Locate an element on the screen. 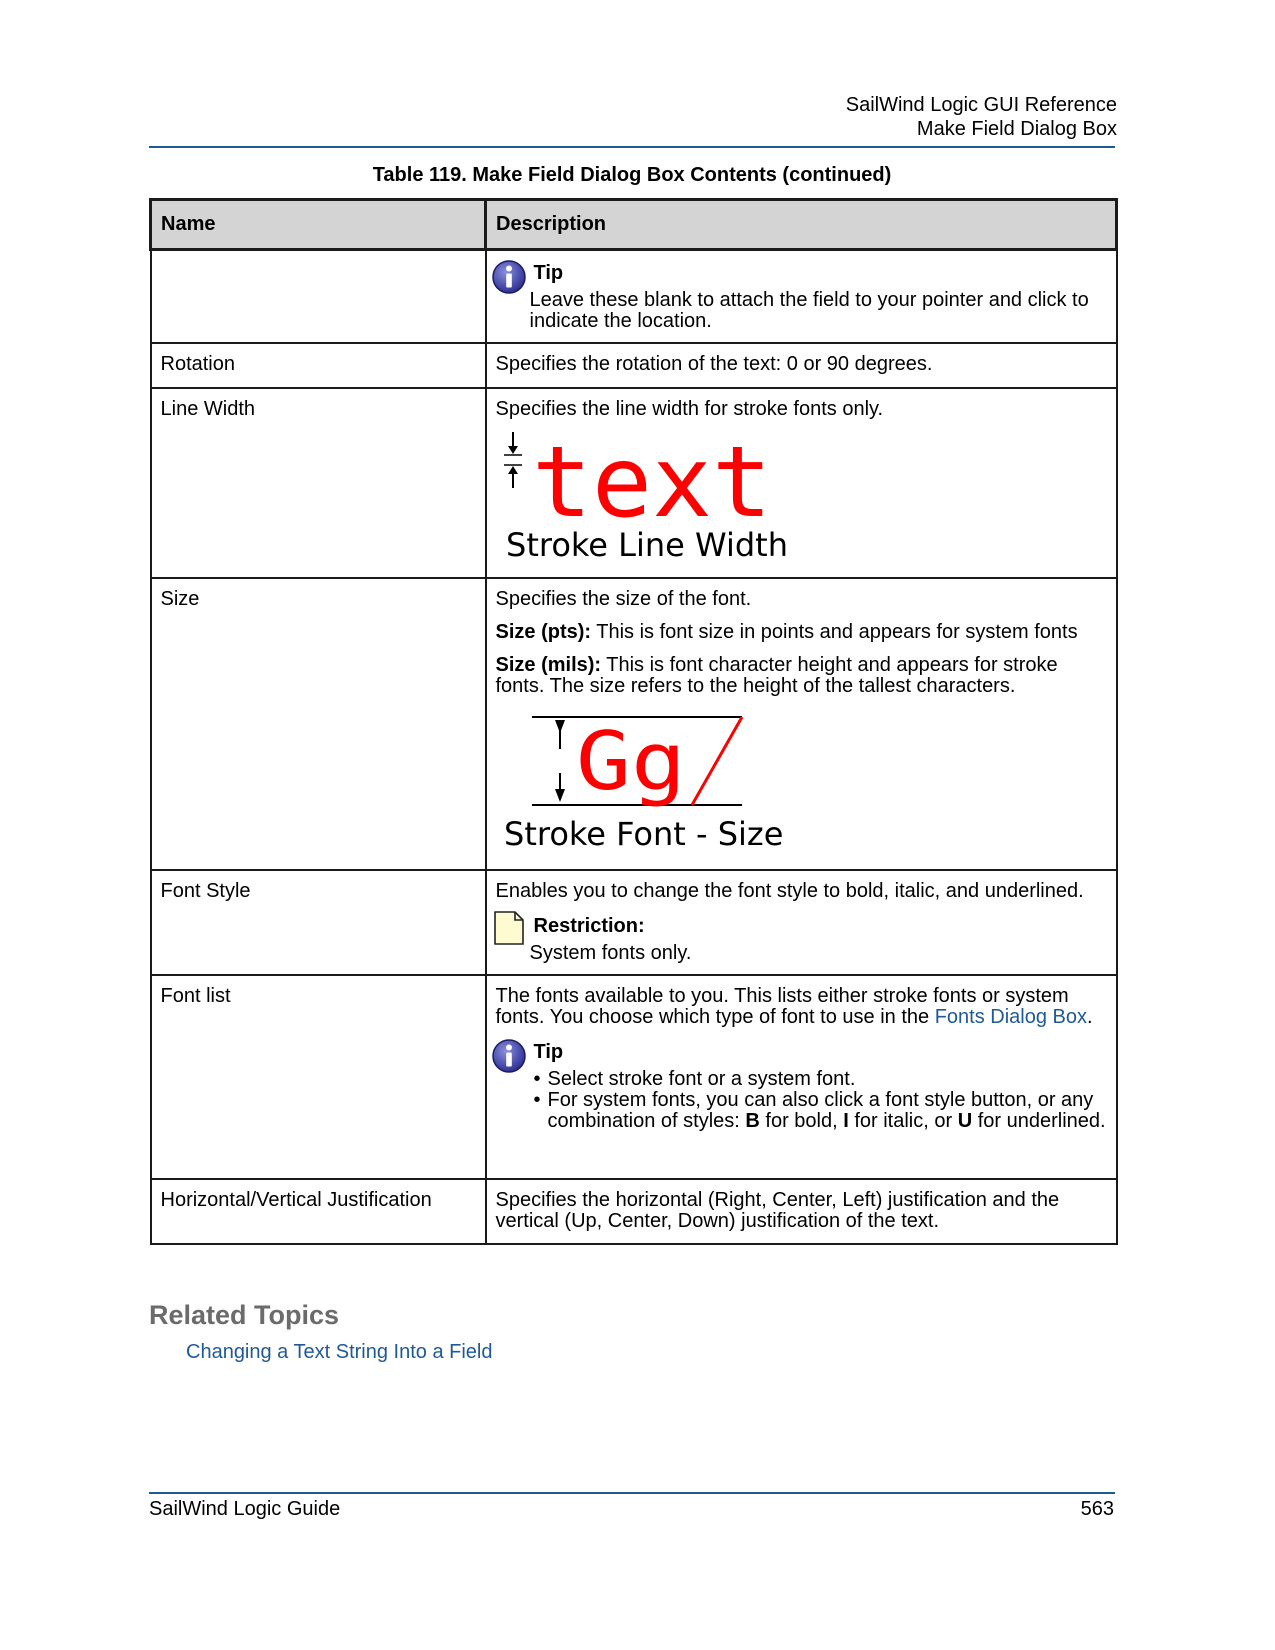 This screenshot has width=1275, height=1650. page-number: 563 is located at coordinates (1097, 1509).